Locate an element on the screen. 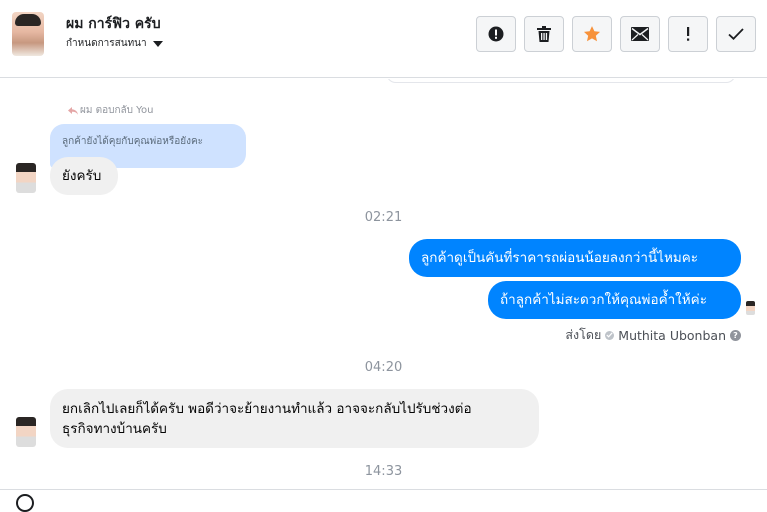 The width and height of the screenshot is (767, 512). timestamp: 14:33 is located at coordinates (383, 471).